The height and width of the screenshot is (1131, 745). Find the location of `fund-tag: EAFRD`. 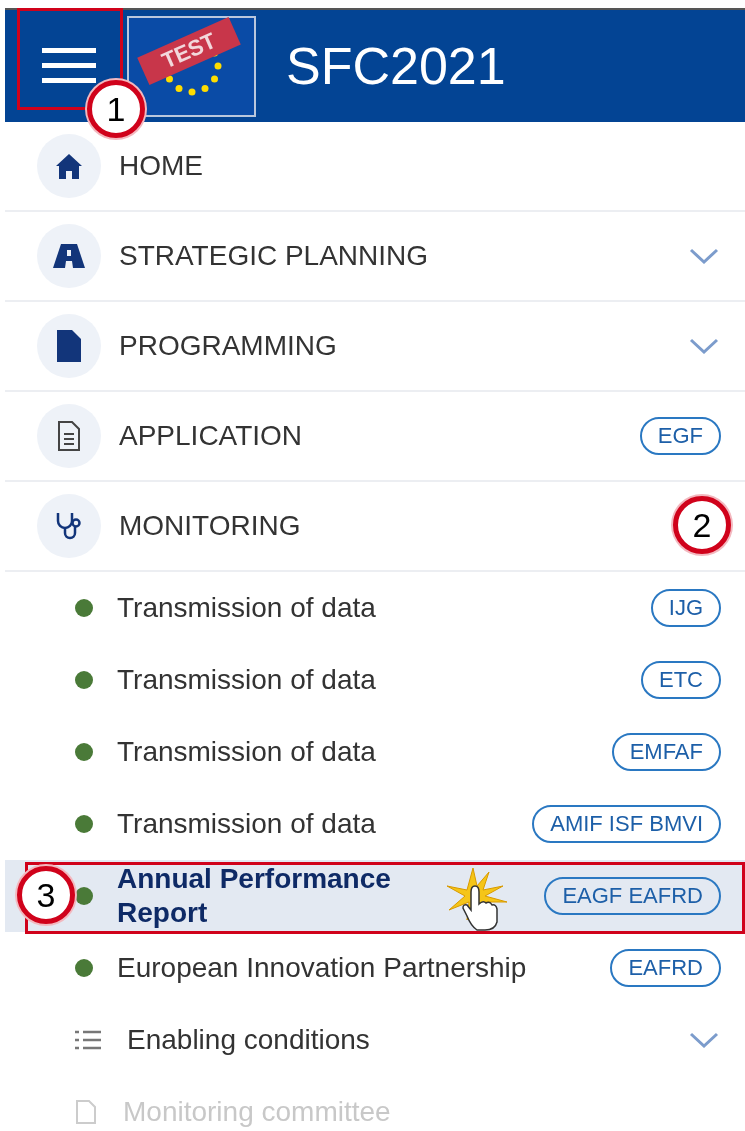

fund-tag: EAFRD is located at coordinates (665, 968).